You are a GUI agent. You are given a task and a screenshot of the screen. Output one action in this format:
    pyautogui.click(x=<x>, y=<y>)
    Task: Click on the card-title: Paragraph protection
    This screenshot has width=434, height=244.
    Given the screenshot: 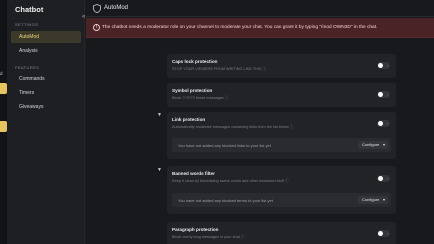 What is the action you would take?
    pyautogui.click(x=195, y=229)
    